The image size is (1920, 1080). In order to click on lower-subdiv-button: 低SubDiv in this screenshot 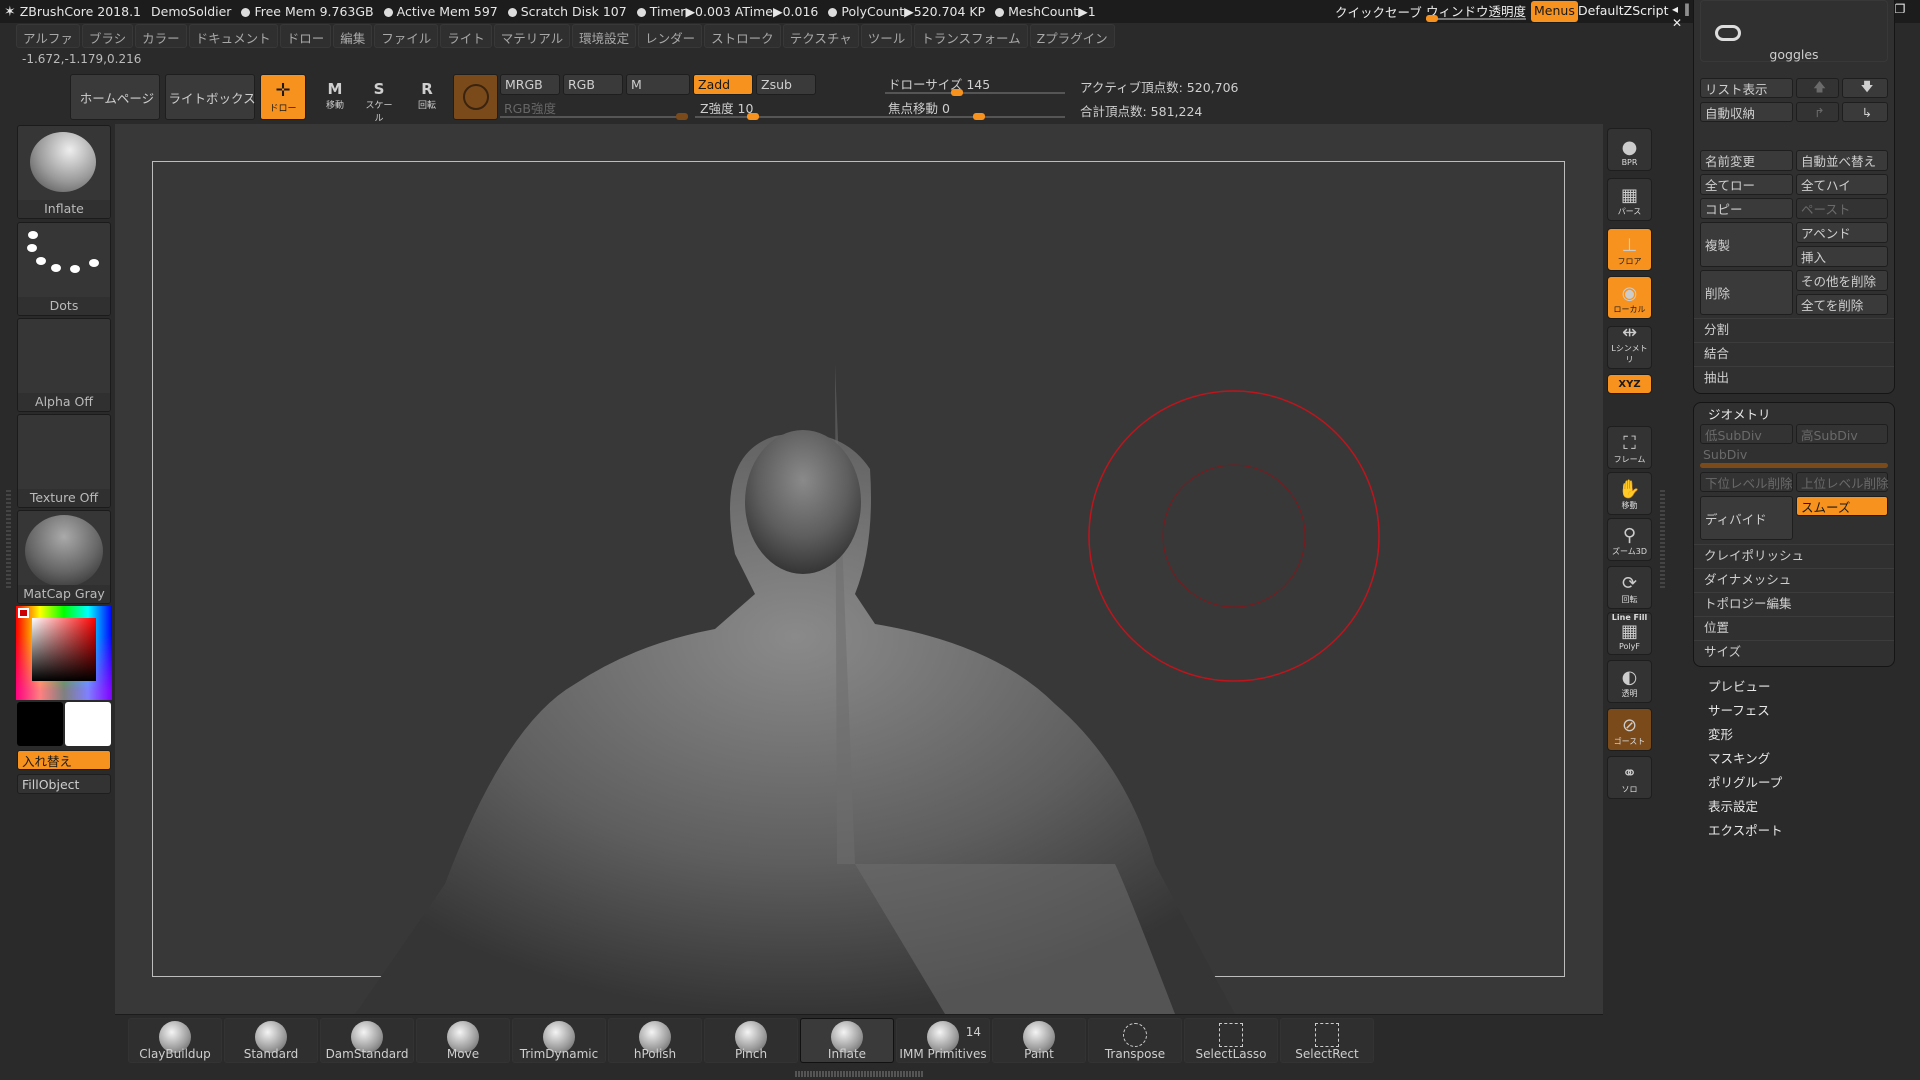, I will do `click(1746, 434)`.